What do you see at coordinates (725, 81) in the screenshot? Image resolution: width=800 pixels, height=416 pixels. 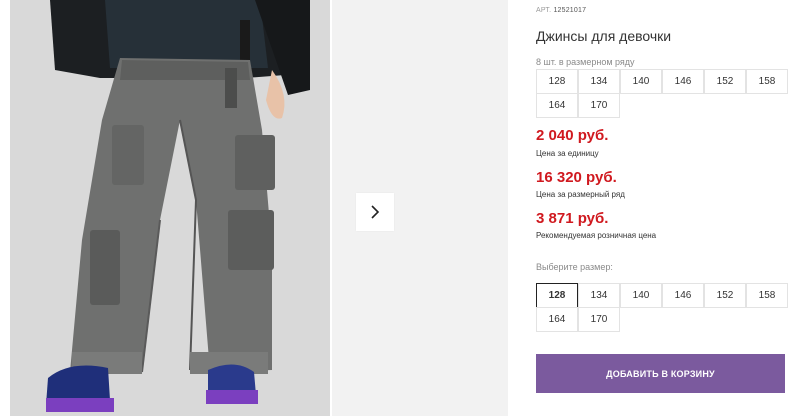 I see `size-run-cell: 152` at bounding box center [725, 81].